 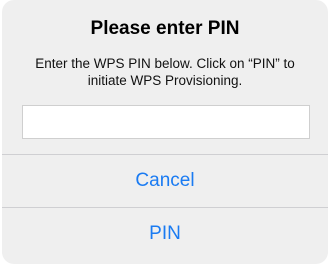 I want to click on pin-input, so click(x=166, y=122).